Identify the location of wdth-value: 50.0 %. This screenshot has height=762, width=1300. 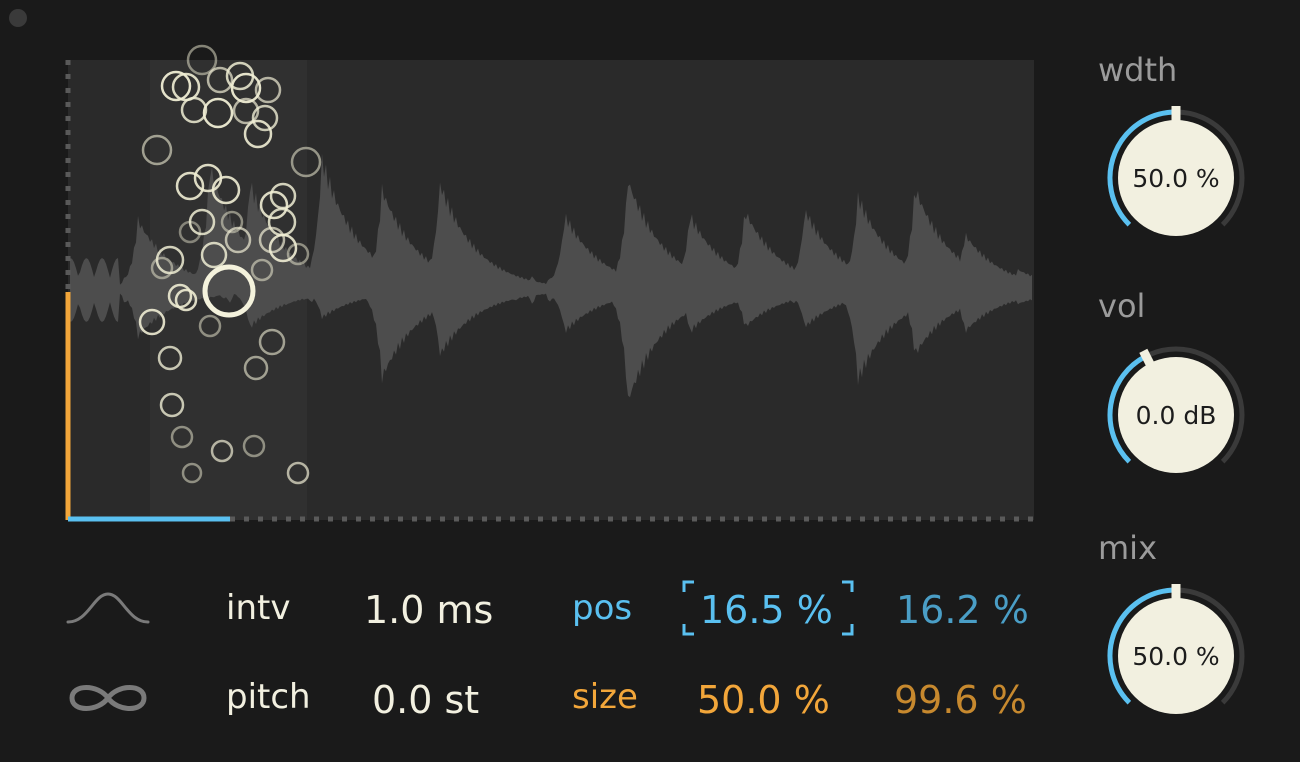
(1176, 178).